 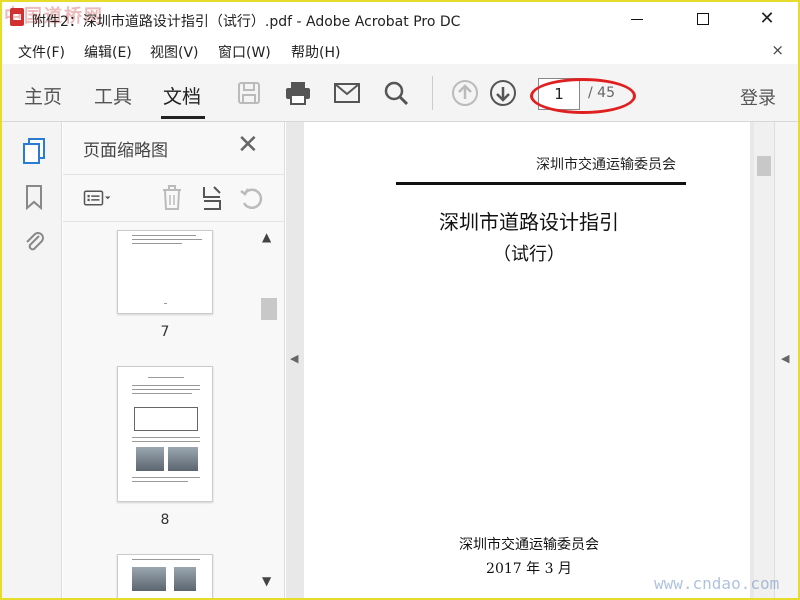 I want to click on maximize-icon, so click(x=703, y=19).